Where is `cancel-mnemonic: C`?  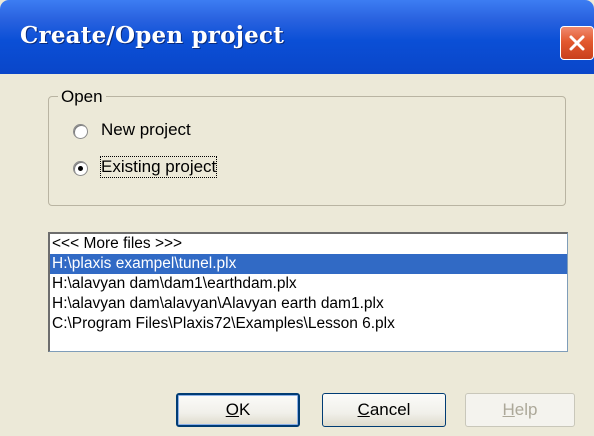
cancel-mnemonic: C is located at coordinates (363, 409).